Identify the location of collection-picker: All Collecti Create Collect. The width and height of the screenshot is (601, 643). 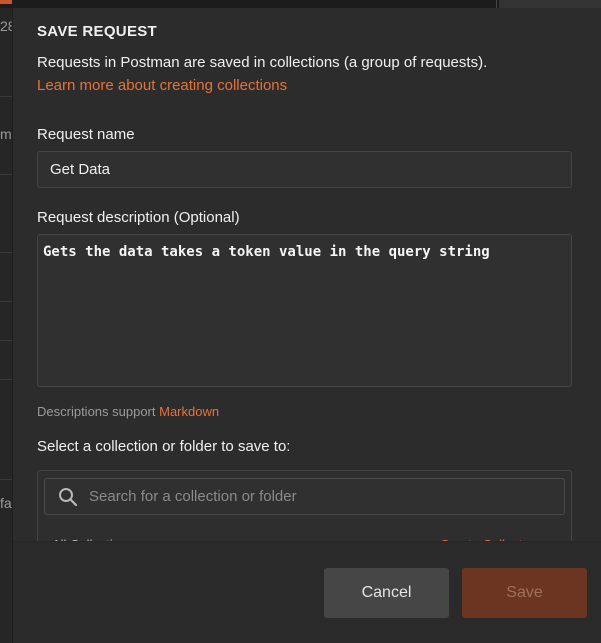
(304, 510).